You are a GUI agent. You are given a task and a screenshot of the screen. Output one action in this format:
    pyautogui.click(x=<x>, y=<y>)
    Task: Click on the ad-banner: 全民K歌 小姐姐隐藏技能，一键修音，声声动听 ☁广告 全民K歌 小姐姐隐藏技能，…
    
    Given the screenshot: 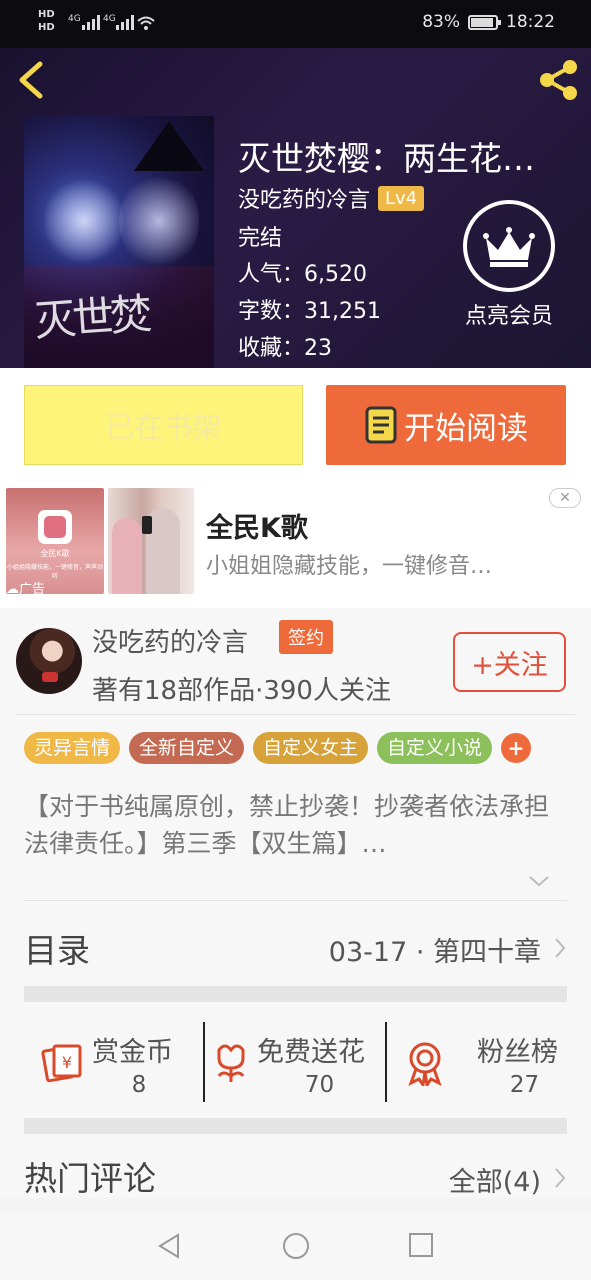 What is the action you would take?
    pyautogui.click(x=295, y=544)
    